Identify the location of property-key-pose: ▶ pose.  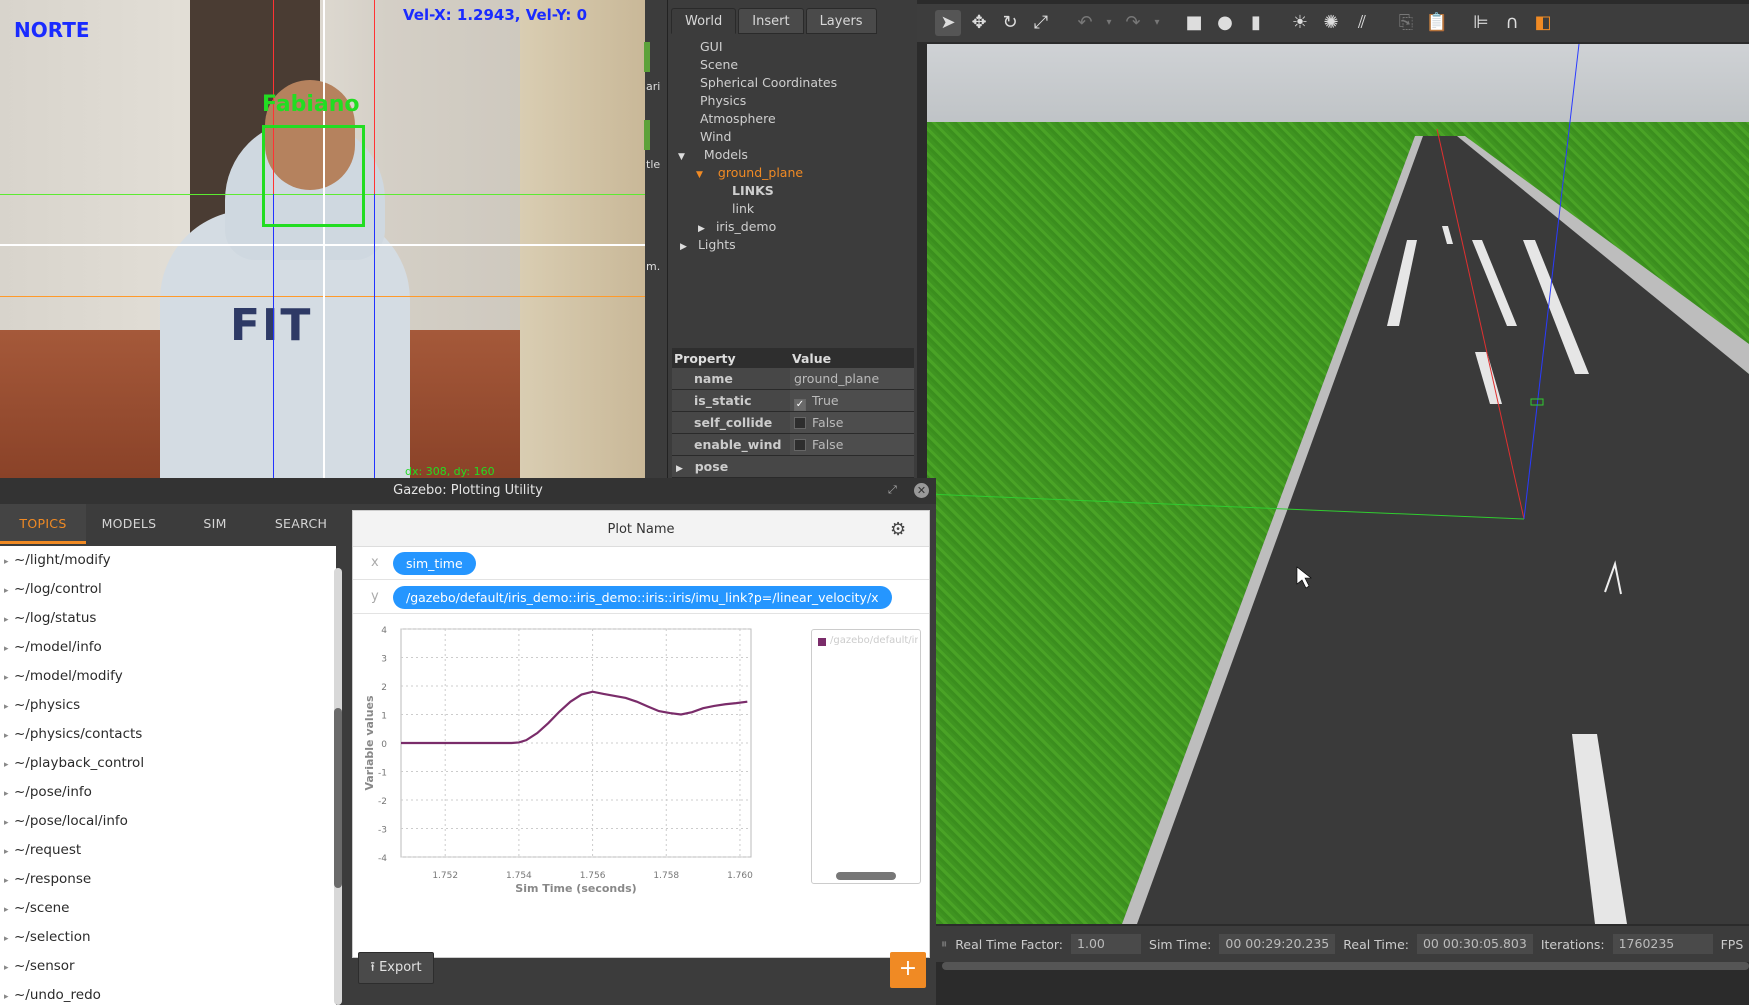
(793, 466).